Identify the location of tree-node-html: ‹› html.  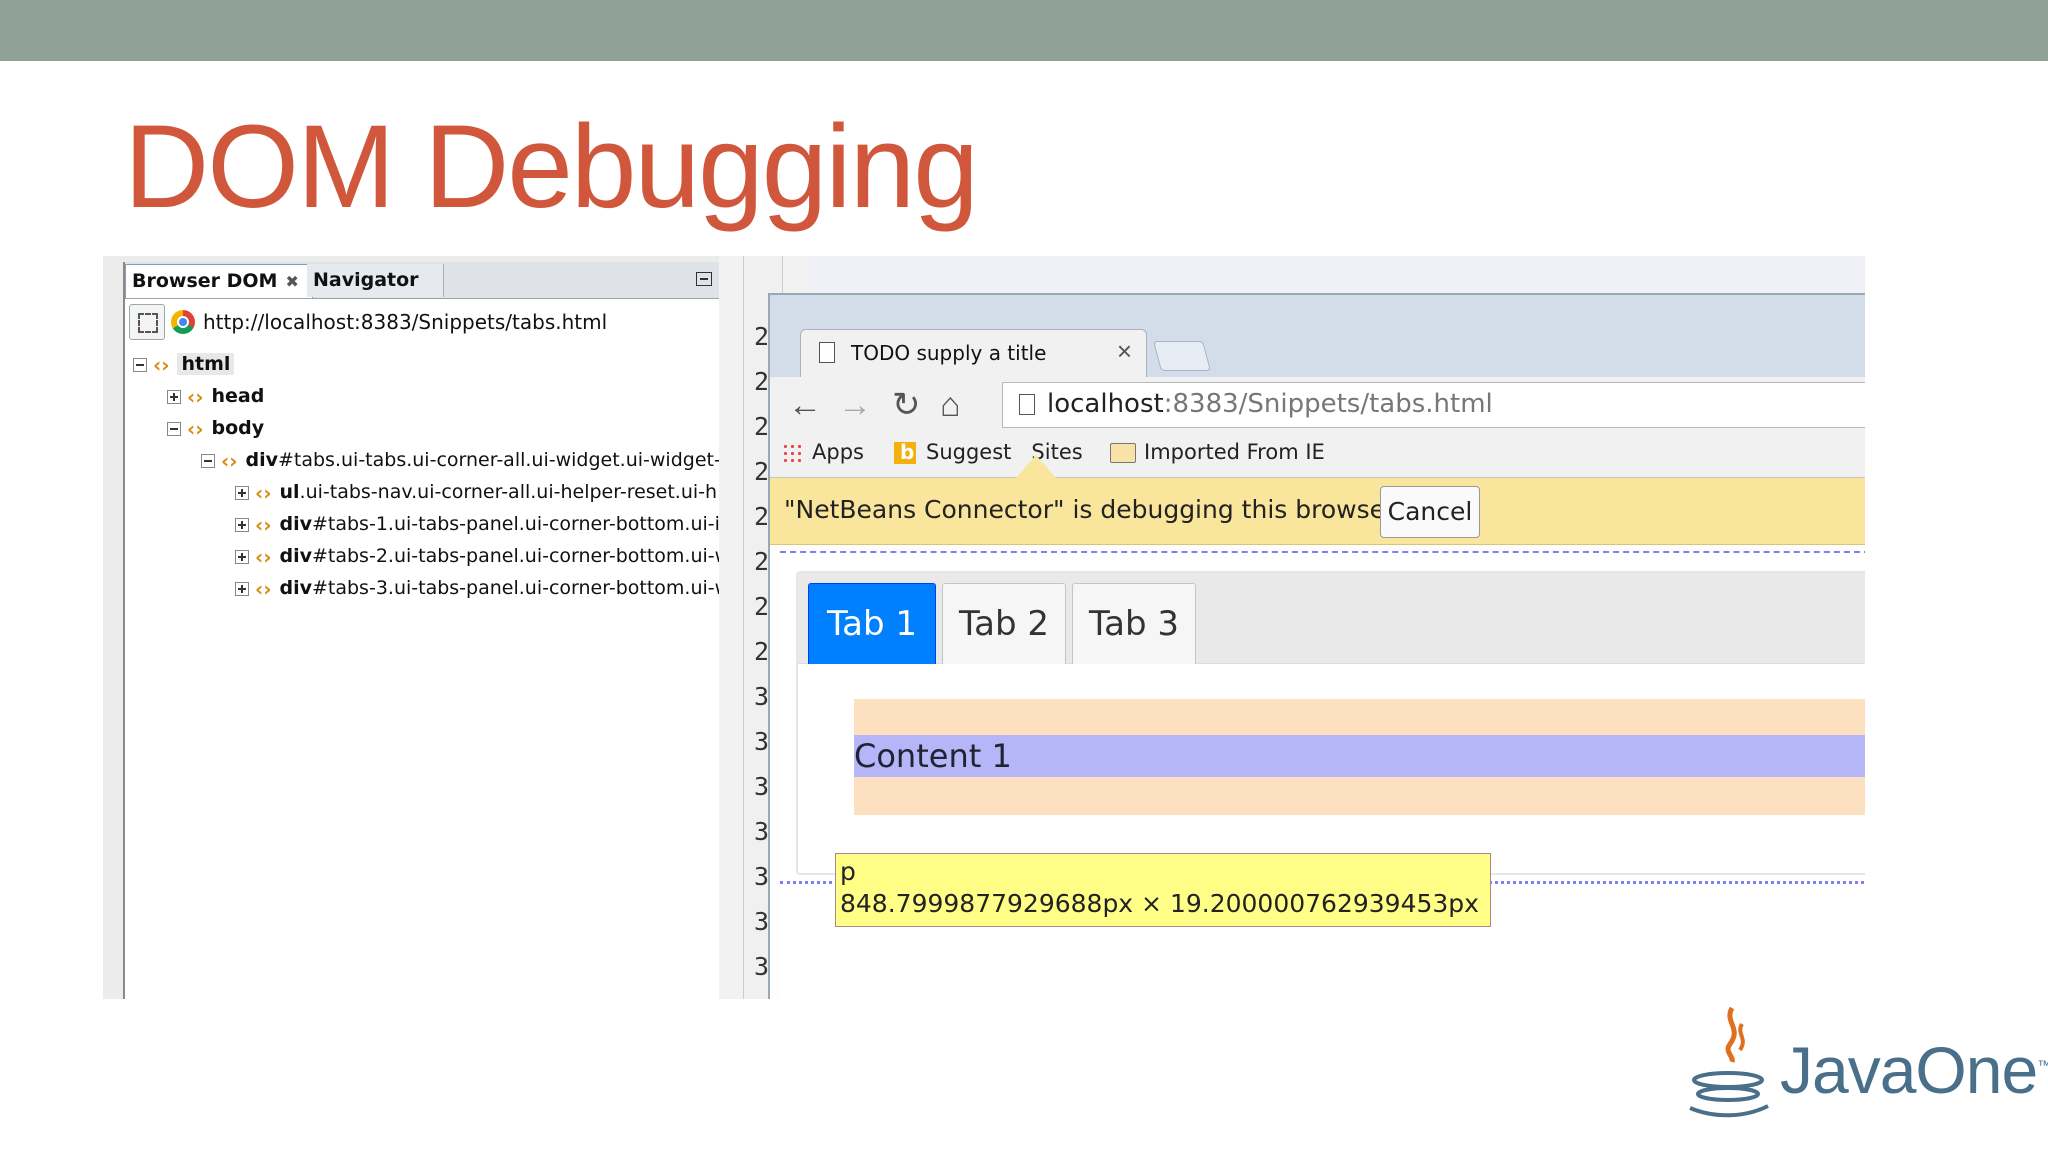
(184, 364).